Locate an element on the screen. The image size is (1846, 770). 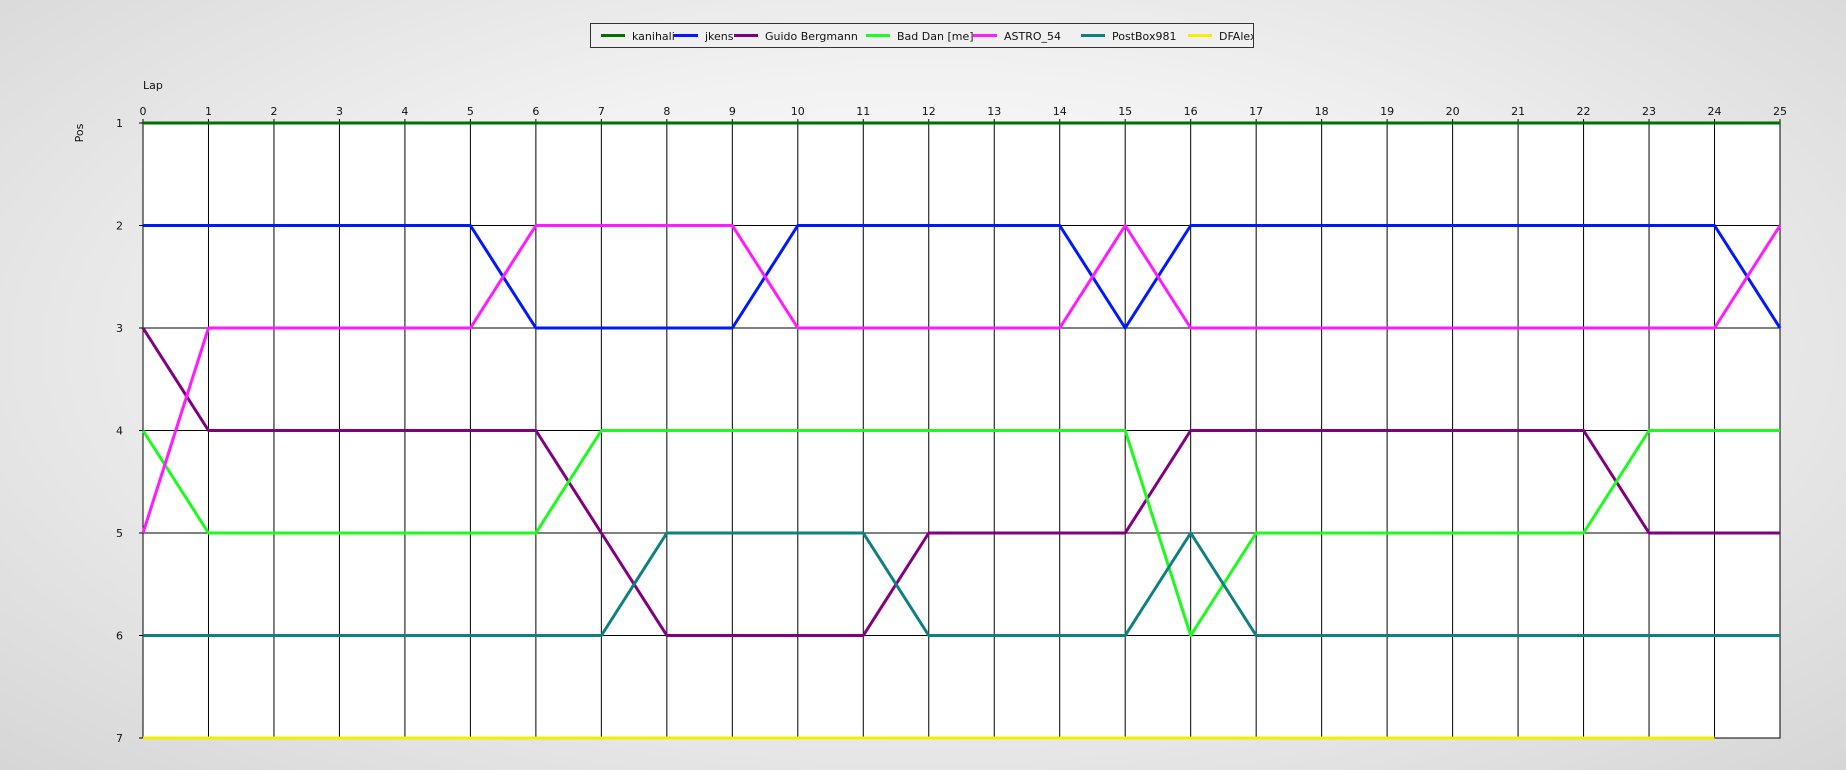
x-tick-label: 18 is located at coordinates (1322, 111).